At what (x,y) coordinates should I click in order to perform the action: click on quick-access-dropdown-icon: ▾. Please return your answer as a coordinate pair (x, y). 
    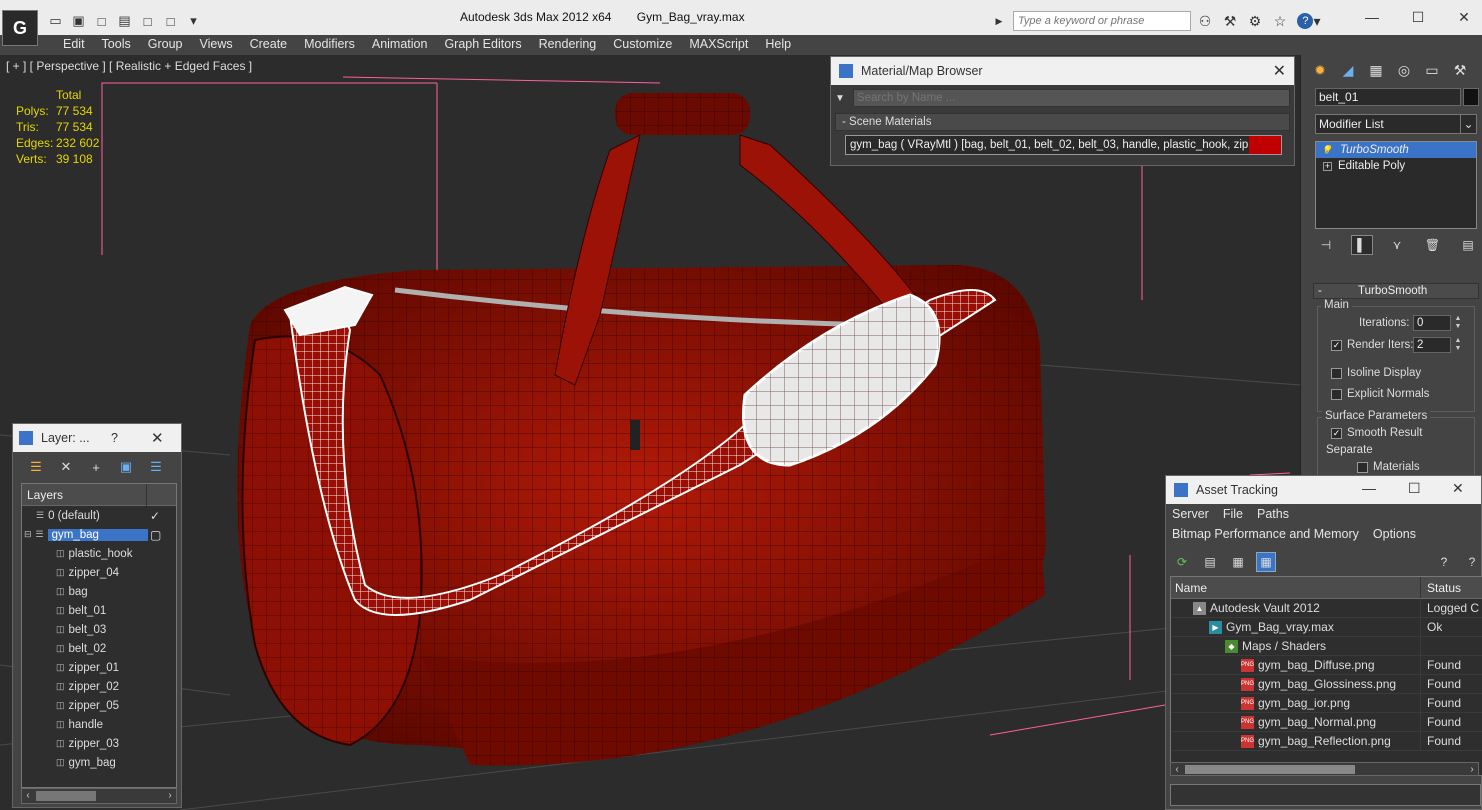
    Looking at the image, I should click on (193, 21).